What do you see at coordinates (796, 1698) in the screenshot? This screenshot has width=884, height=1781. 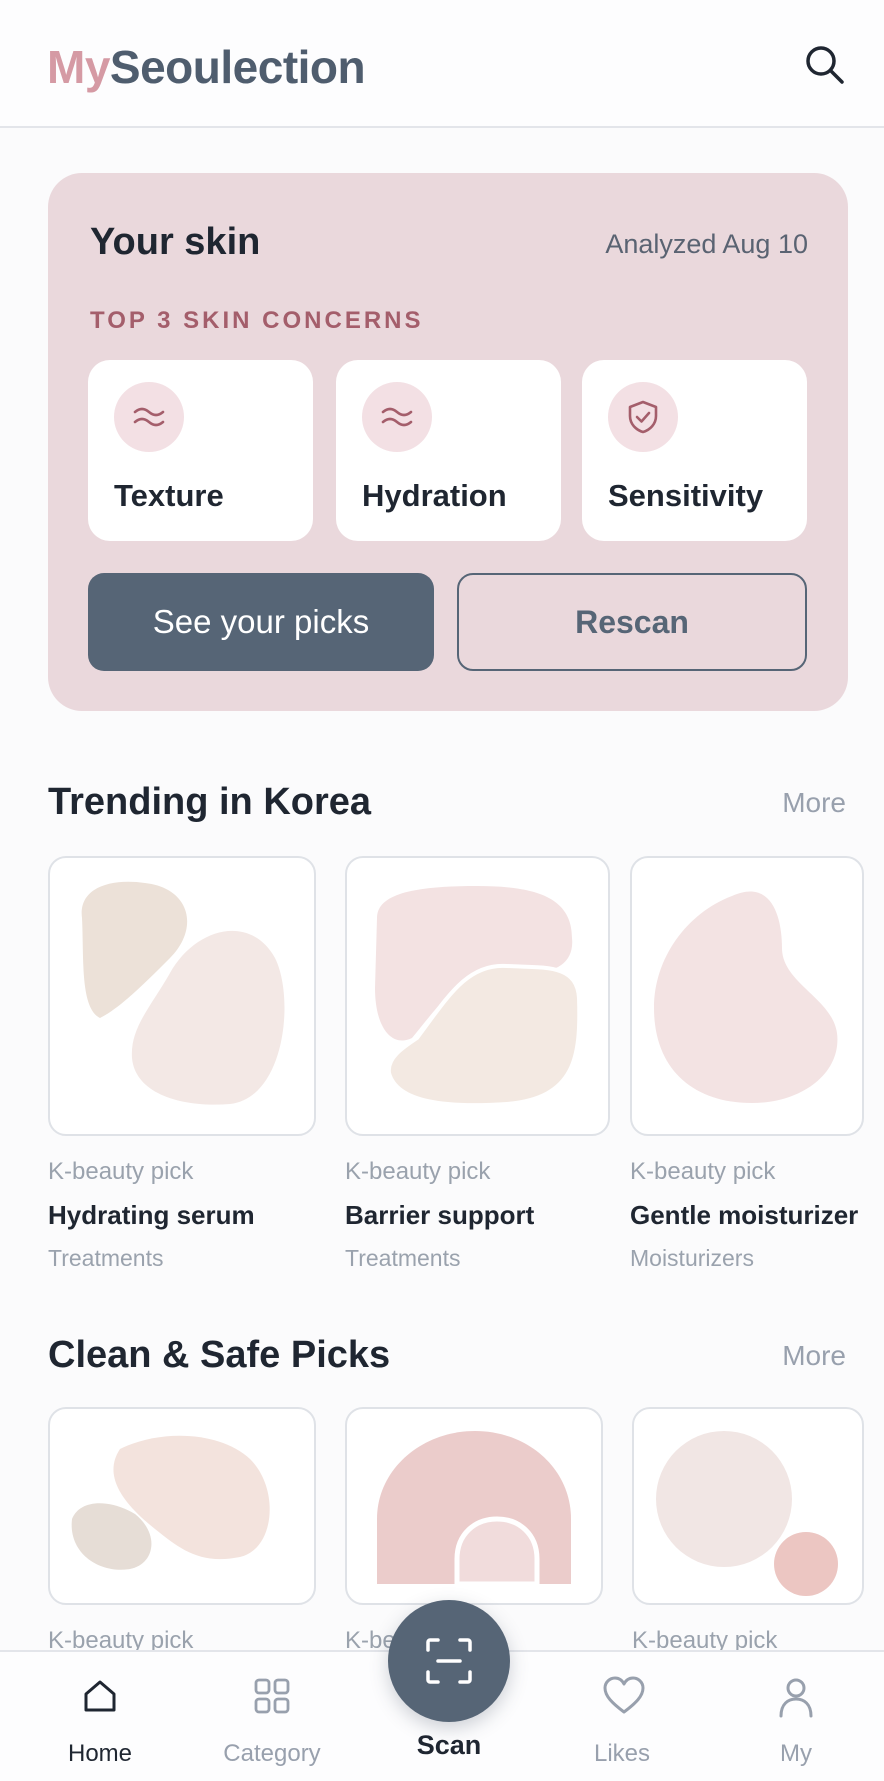 I see `user-icon` at bounding box center [796, 1698].